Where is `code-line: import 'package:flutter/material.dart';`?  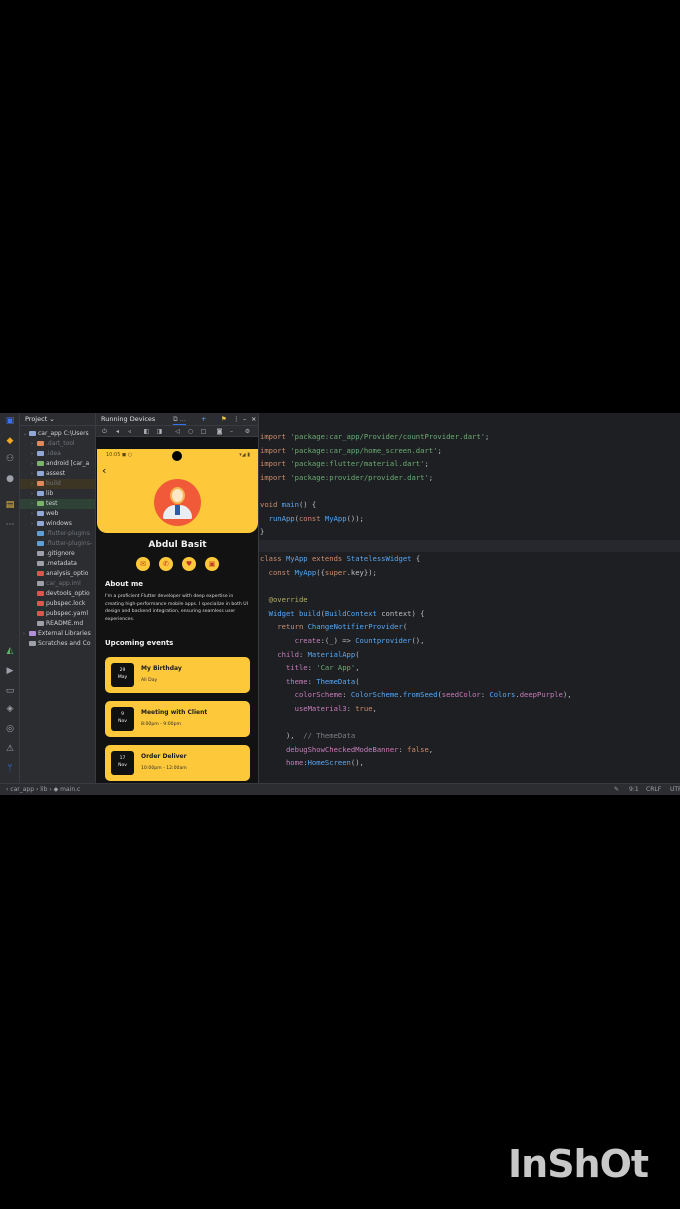
code-line: import 'package:flutter/material.dart'; is located at coordinates (344, 464).